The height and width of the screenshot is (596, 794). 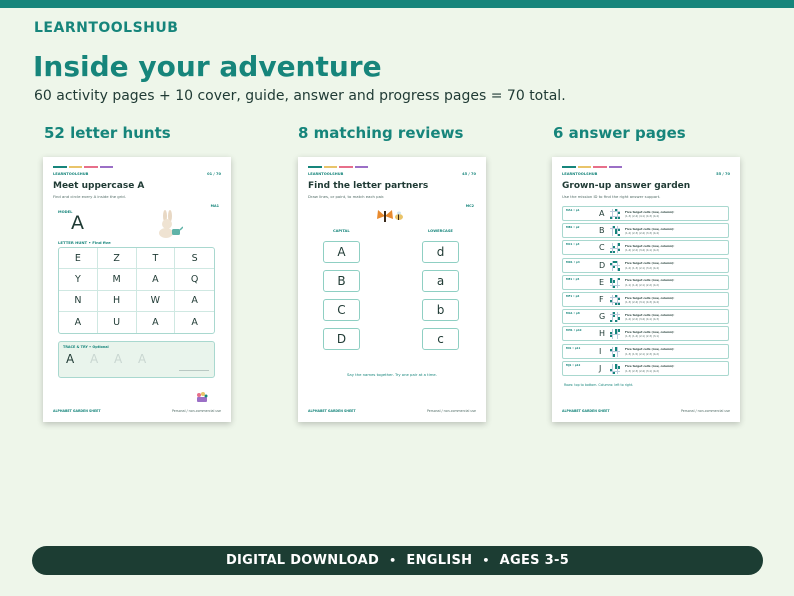 I want to click on answer-letter: G, so click(x=602, y=317).